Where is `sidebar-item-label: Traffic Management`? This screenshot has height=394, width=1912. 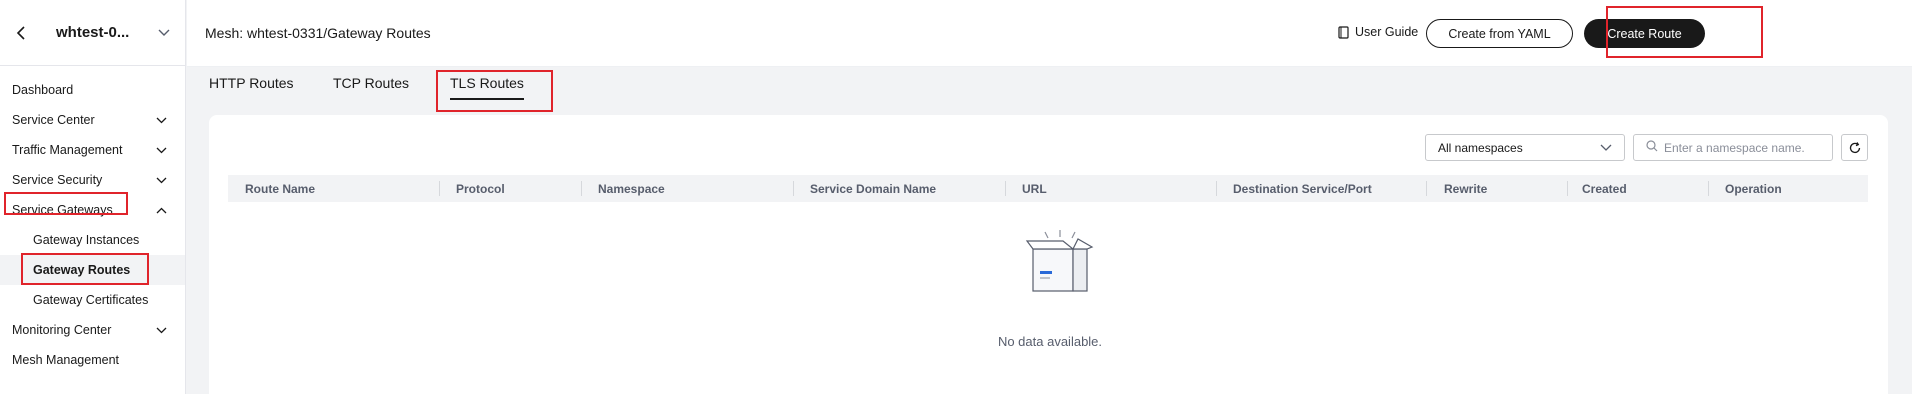 sidebar-item-label: Traffic Management is located at coordinates (67, 150).